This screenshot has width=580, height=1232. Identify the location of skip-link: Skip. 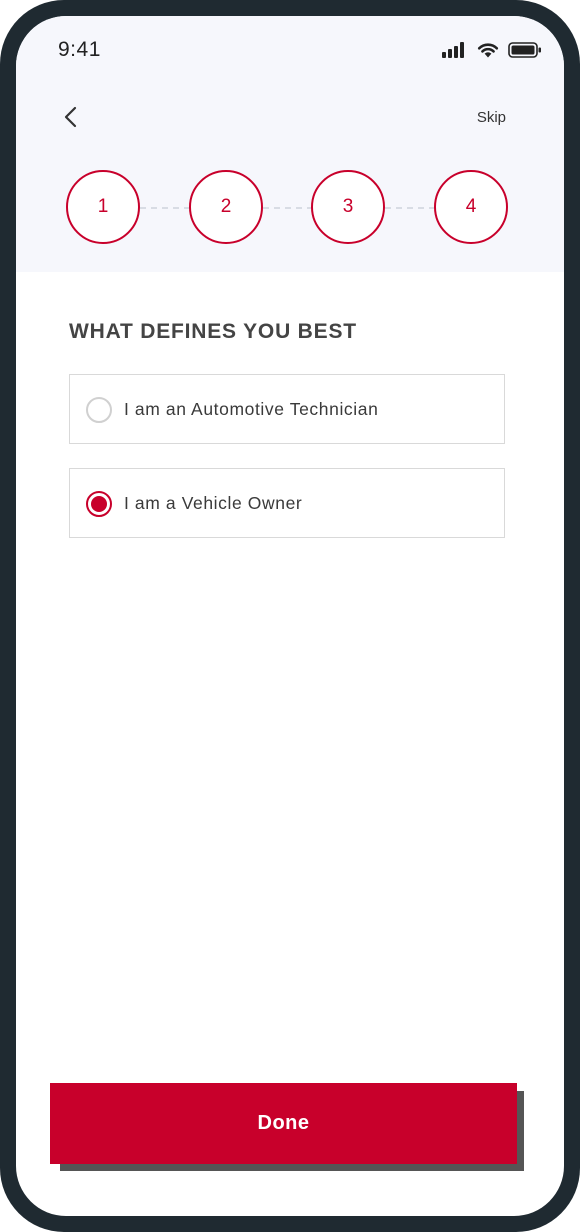
(491, 117).